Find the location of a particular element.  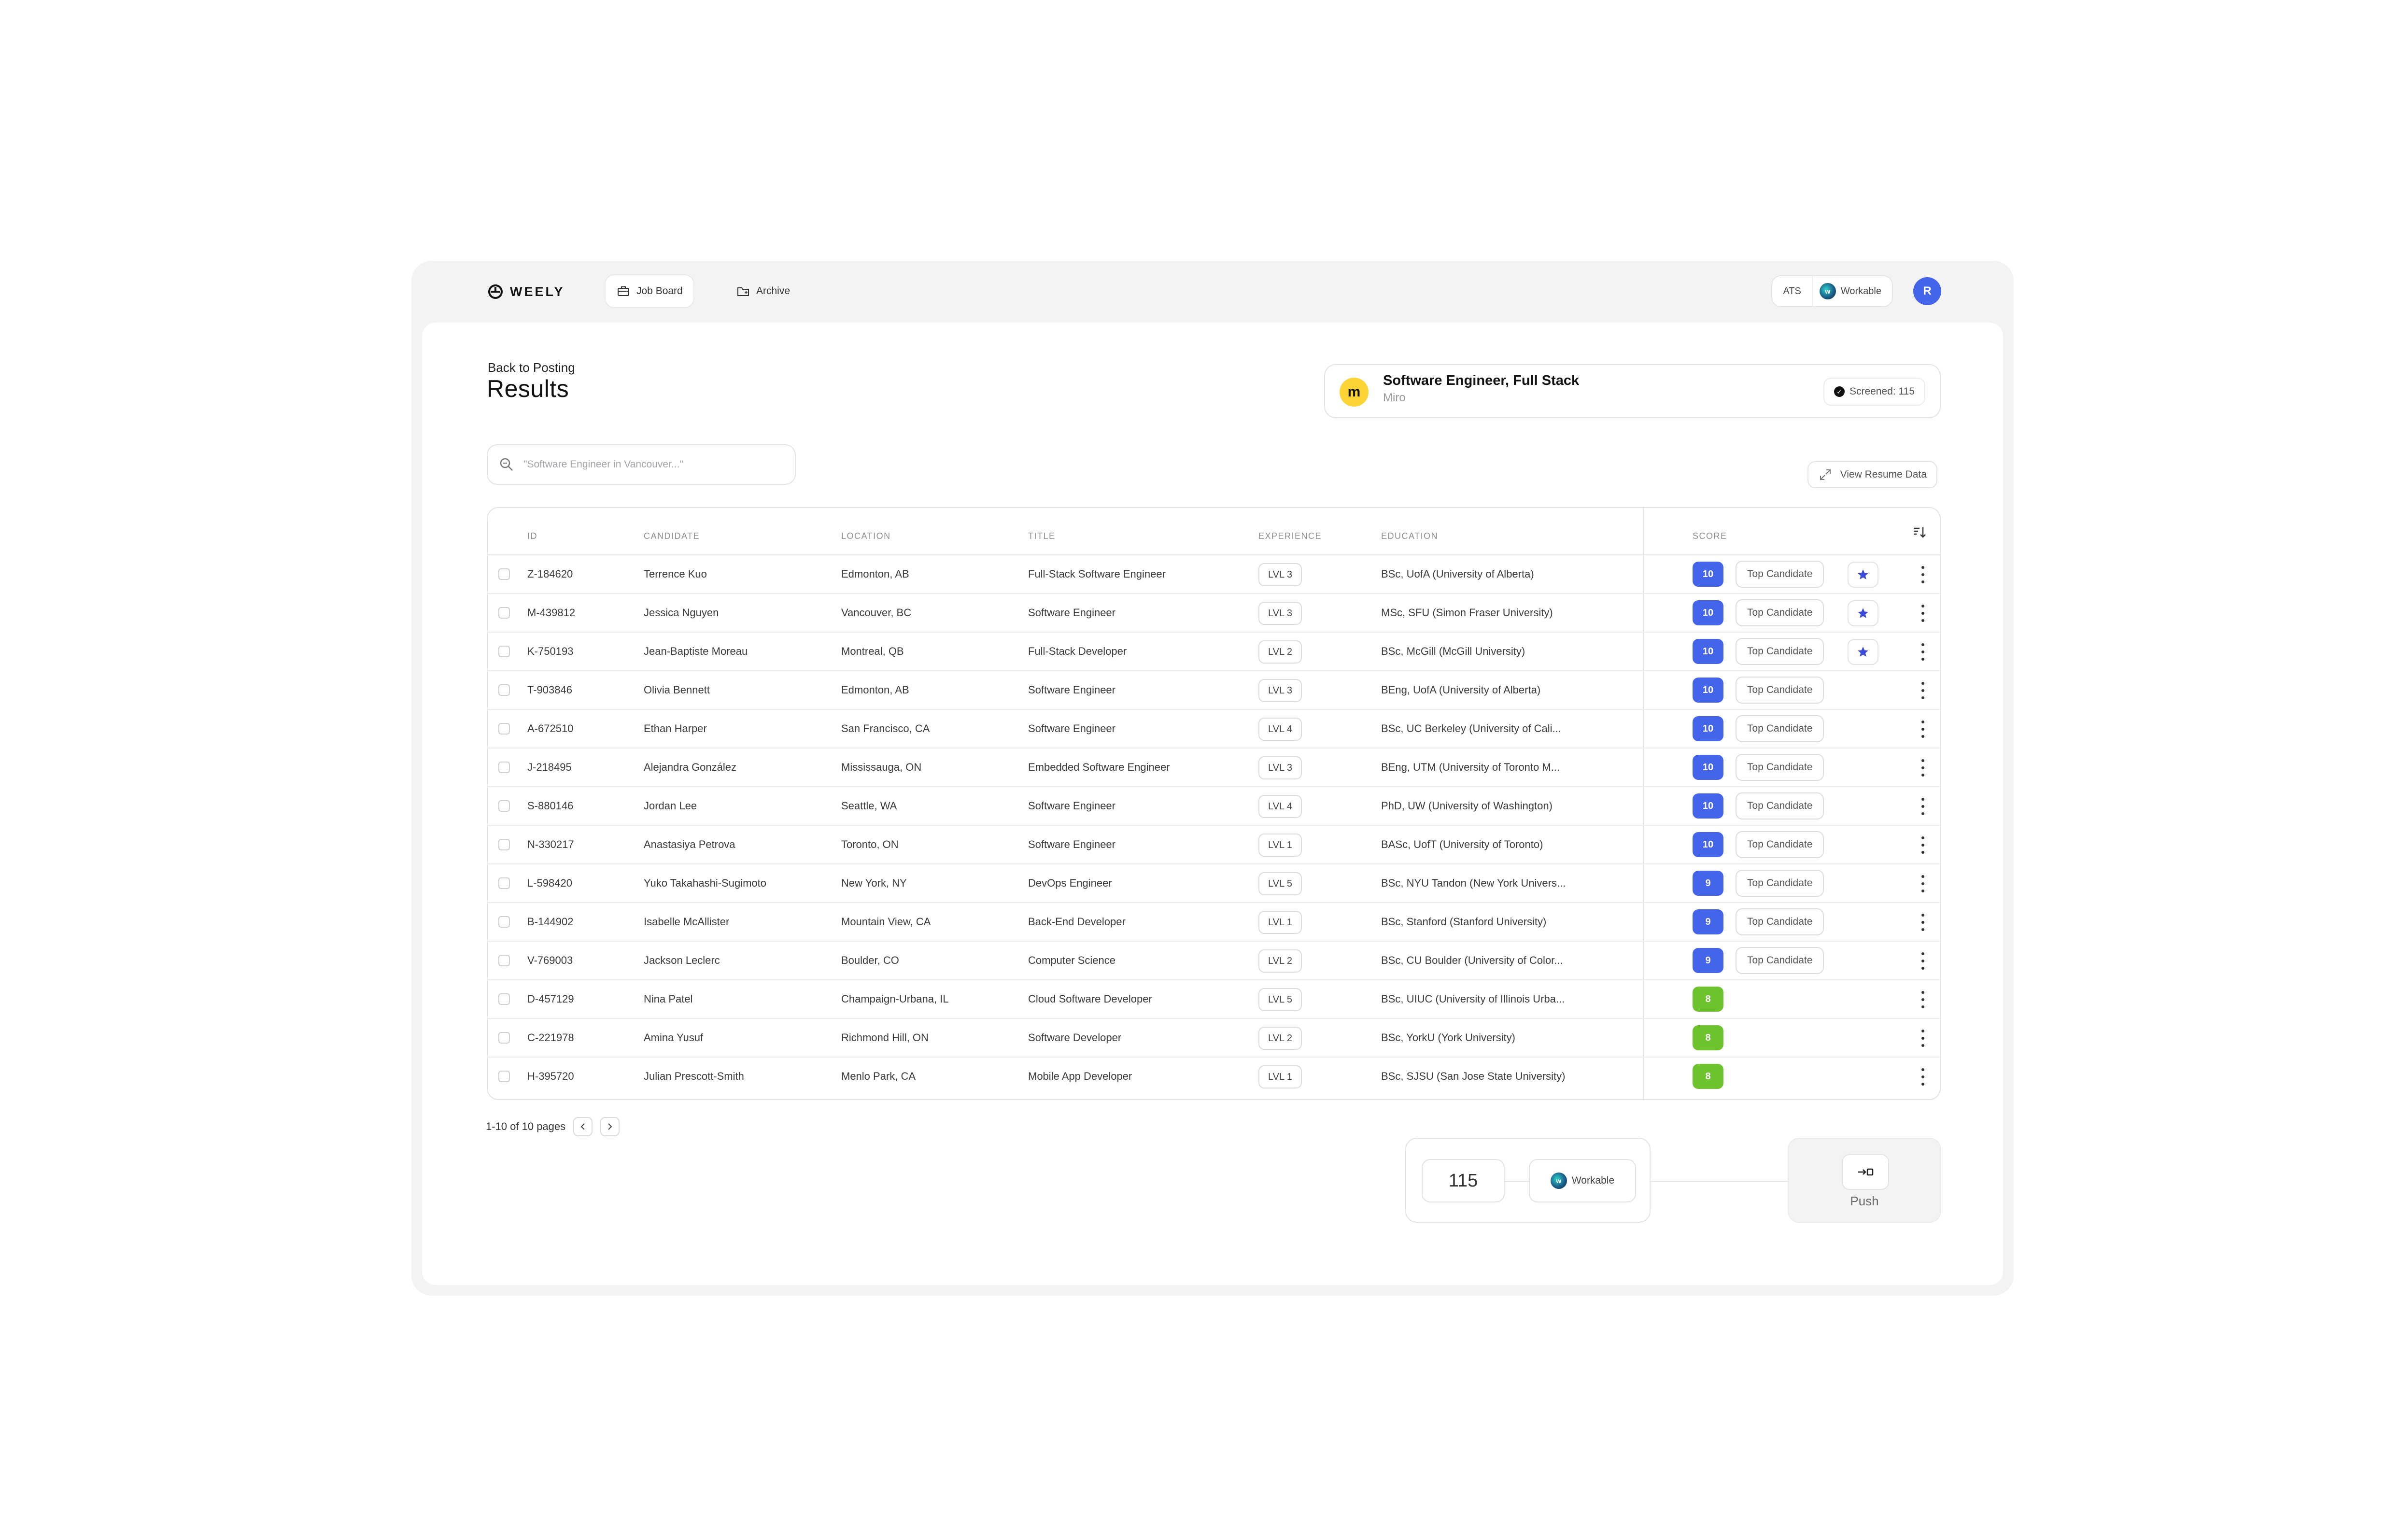

search-box is located at coordinates (641, 464).